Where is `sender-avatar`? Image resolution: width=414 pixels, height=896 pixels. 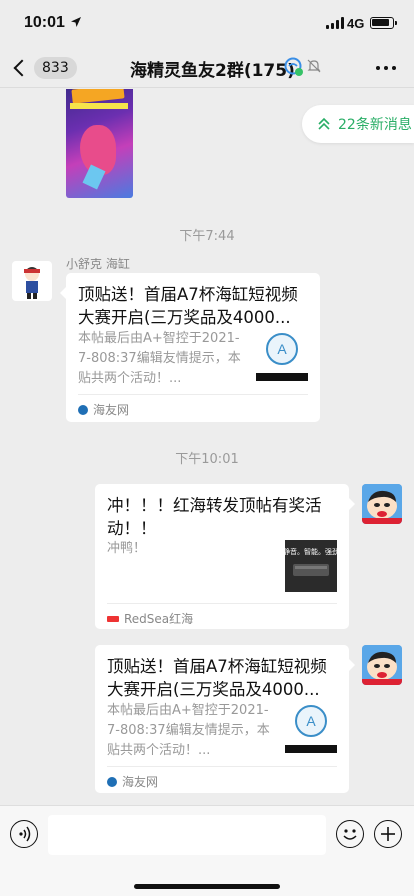
sender-avatar is located at coordinates (32, 281).